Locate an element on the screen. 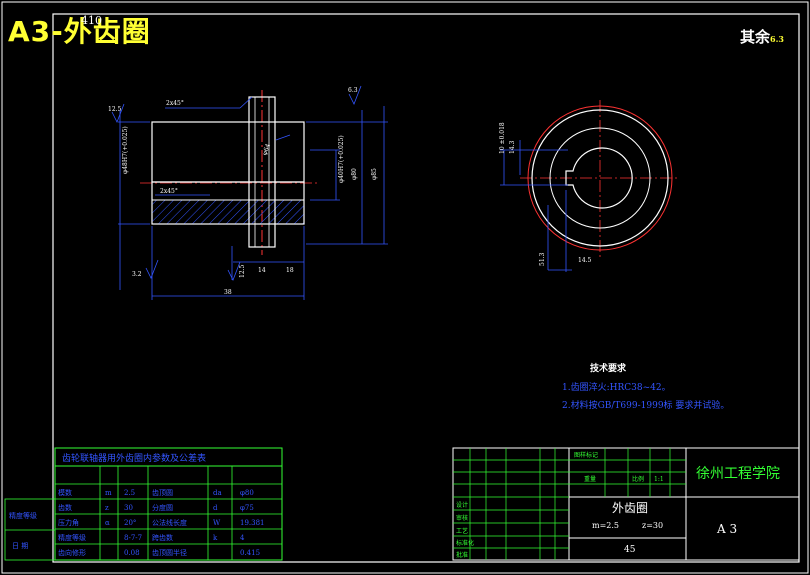 Image resolution: width=810 pixels, height=575 pixels. side-dim-keyway-depth: 51.3 is located at coordinates (542, 259).